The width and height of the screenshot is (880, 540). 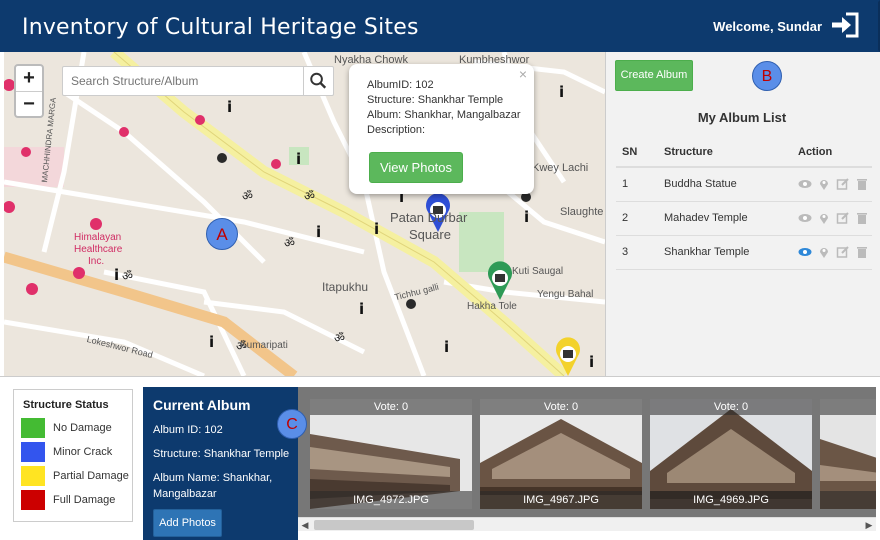 I want to click on popup-album: Album: Shankhar, Mangalbazar, so click(x=444, y=115).